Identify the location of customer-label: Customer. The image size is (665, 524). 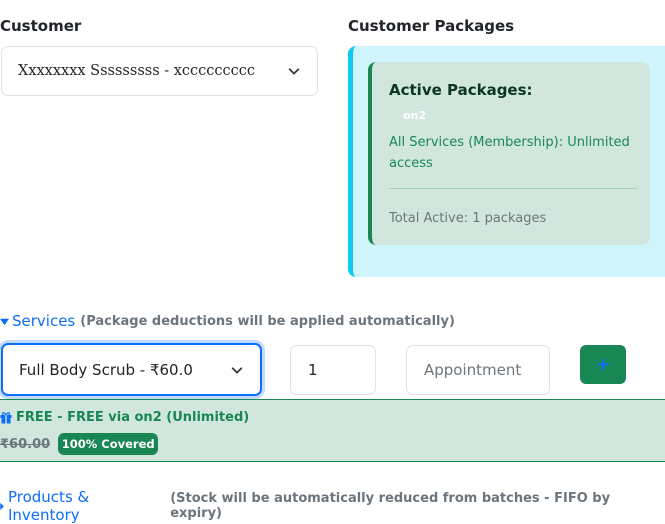
(41, 26).